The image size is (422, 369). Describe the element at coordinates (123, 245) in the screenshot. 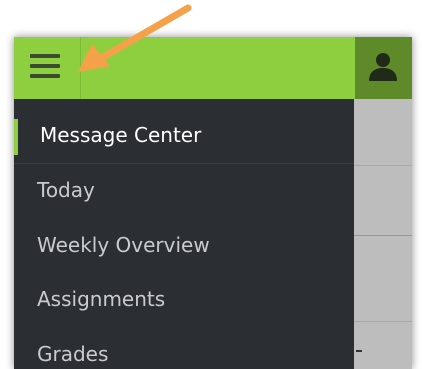

I see `drawer-item-label: Weekly Overview` at that location.